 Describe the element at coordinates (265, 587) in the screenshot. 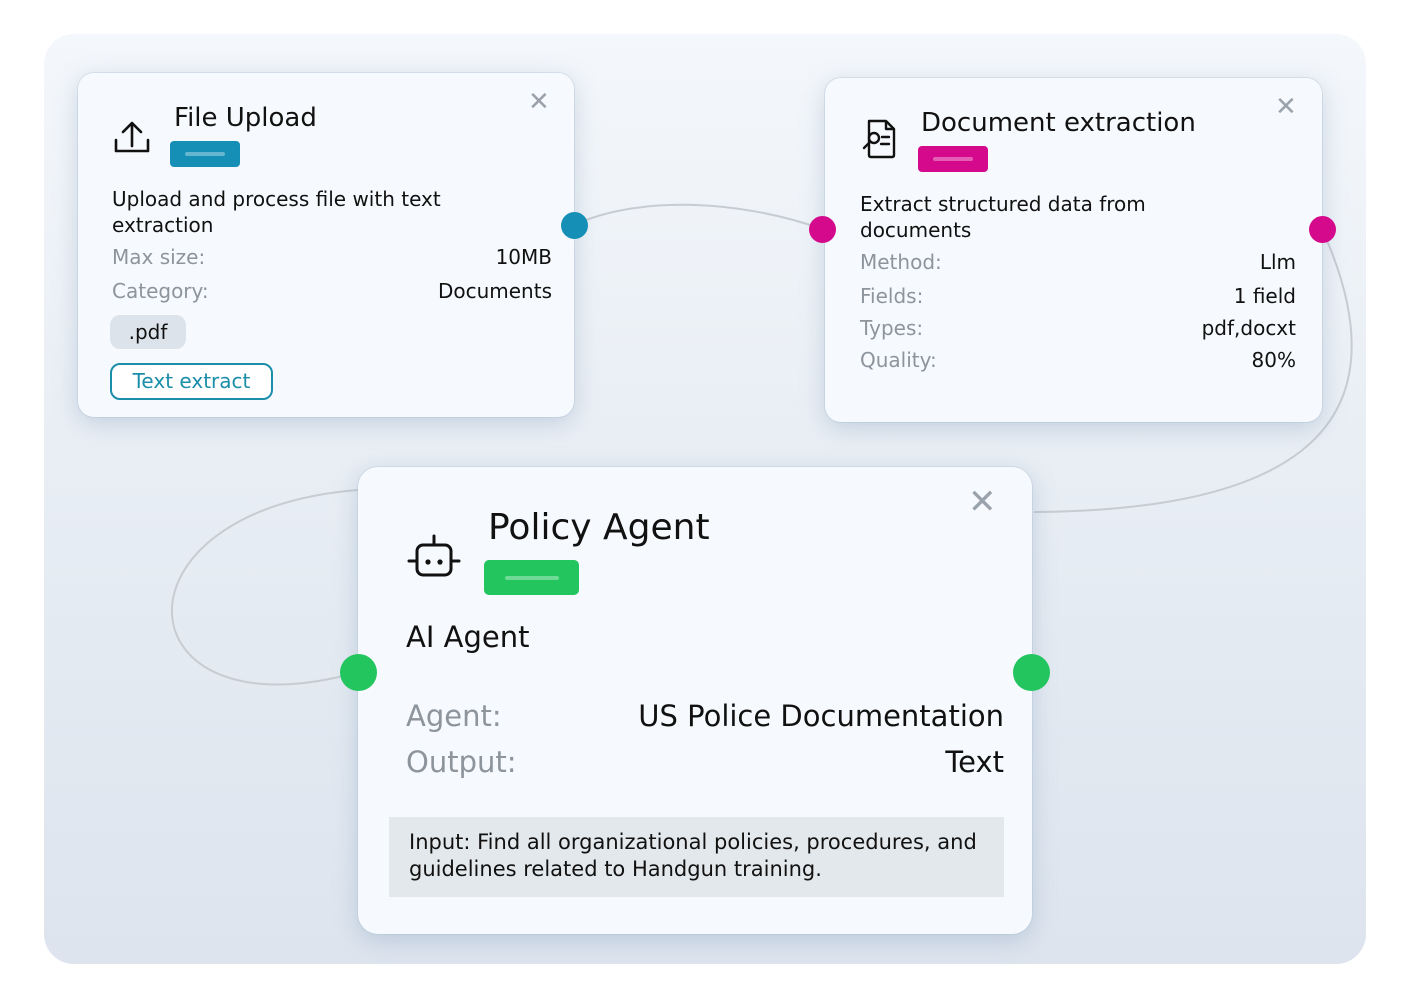

I see `wire-agent-loop` at that location.